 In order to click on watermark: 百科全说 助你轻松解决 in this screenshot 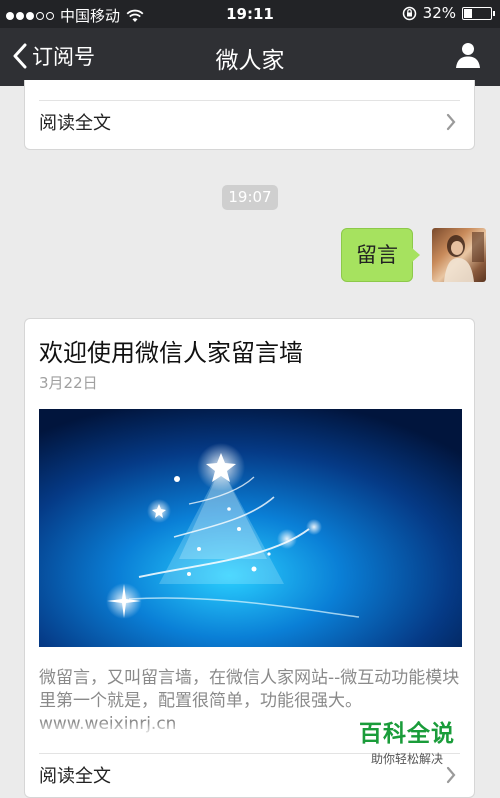, I will do `click(407, 740)`.